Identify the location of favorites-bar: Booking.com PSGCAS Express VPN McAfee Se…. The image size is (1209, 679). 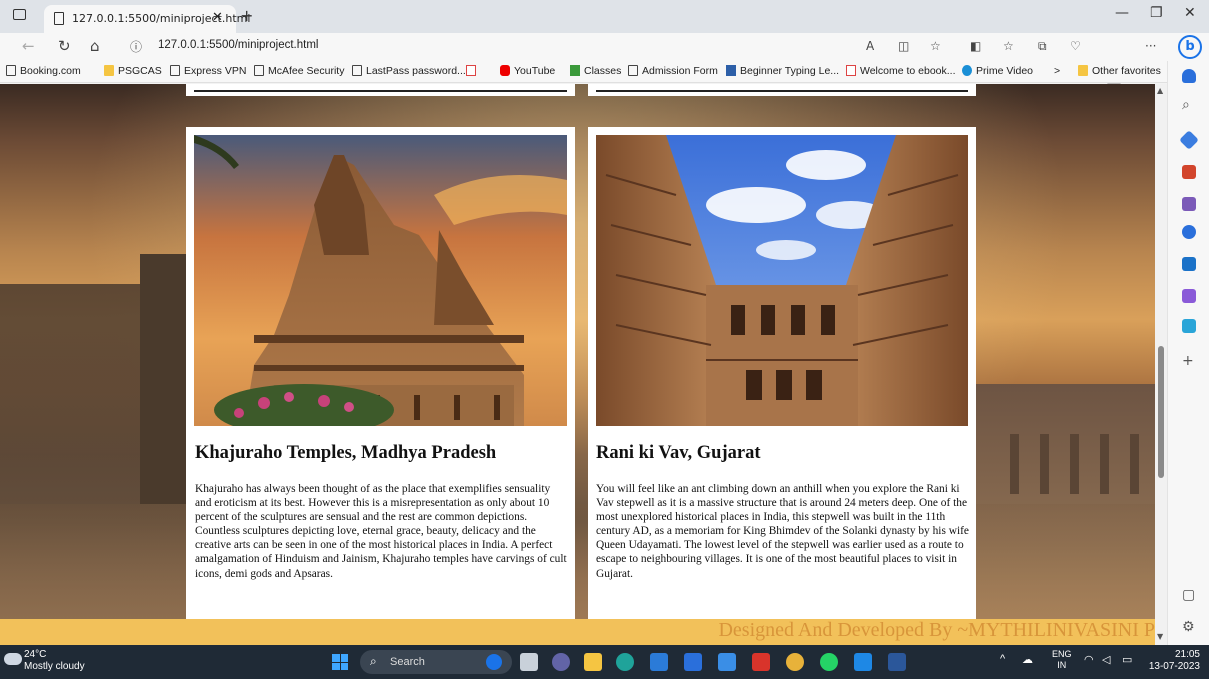
(604, 72).